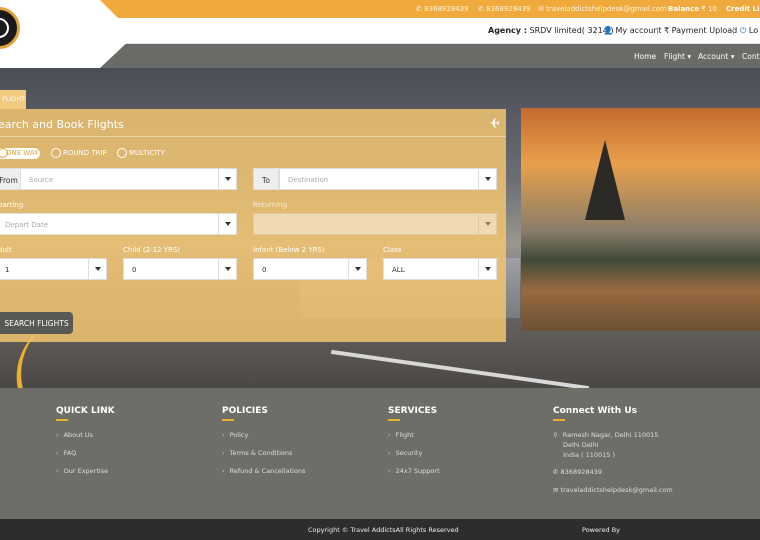  What do you see at coordinates (674, 56) in the screenshot?
I see `nav-flight-label: Flight` at bounding box center [674, 56].